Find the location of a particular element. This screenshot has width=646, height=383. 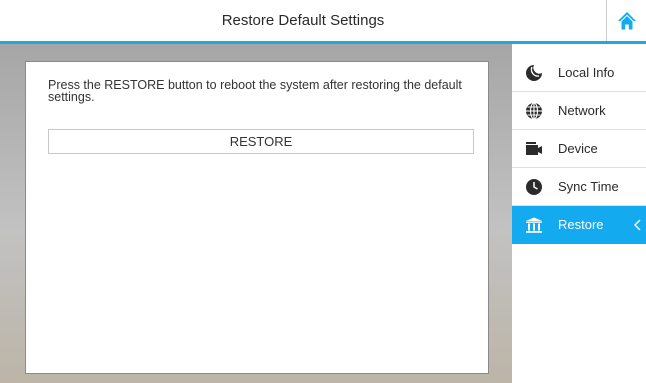

page-title: Restore Default Settings is located at coordinates (303, 20).